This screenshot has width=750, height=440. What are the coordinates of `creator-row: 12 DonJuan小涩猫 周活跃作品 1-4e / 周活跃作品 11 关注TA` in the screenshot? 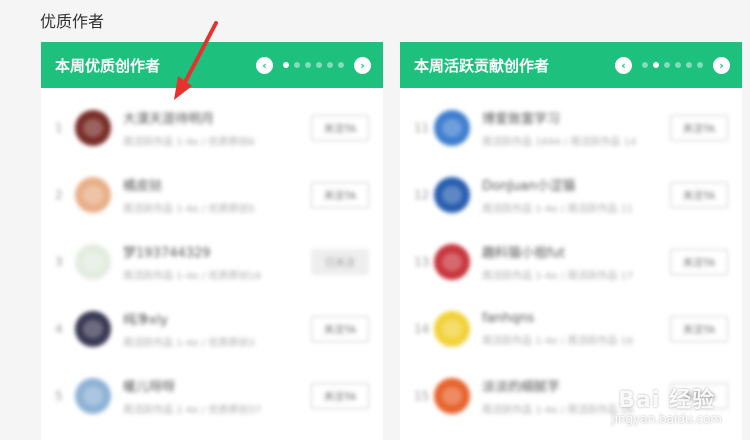 It's located at (571, 194).